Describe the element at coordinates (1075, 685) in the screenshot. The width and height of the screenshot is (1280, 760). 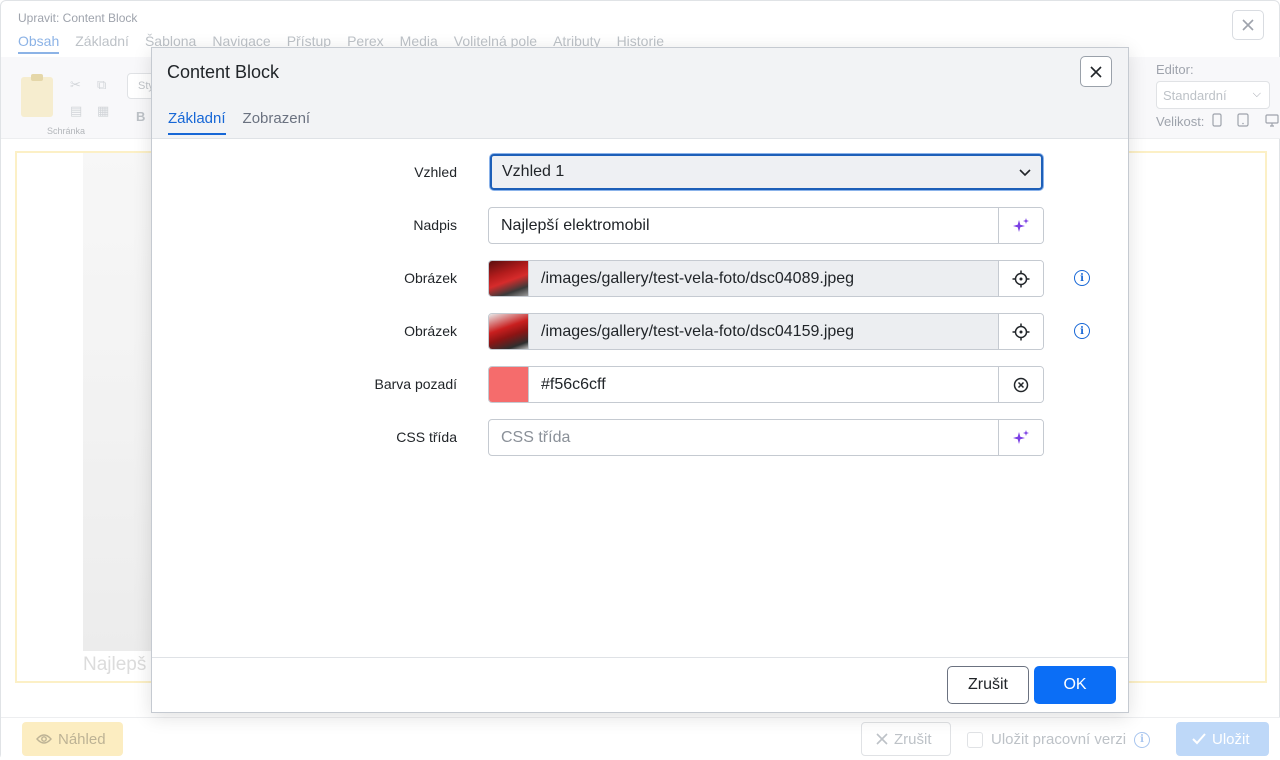
I see `dialog-ok-button: OK` at that location.